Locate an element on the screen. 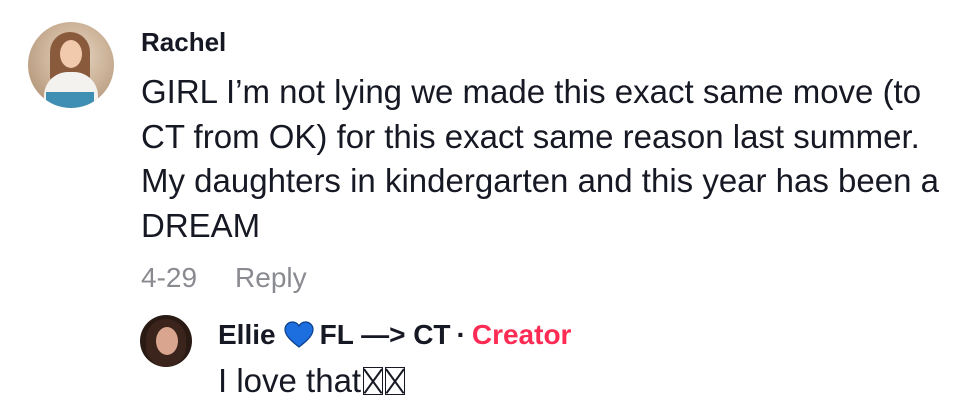 This screenshot has height=419, width=980. creator-badge: Creator is located at coordinates (521, 334).